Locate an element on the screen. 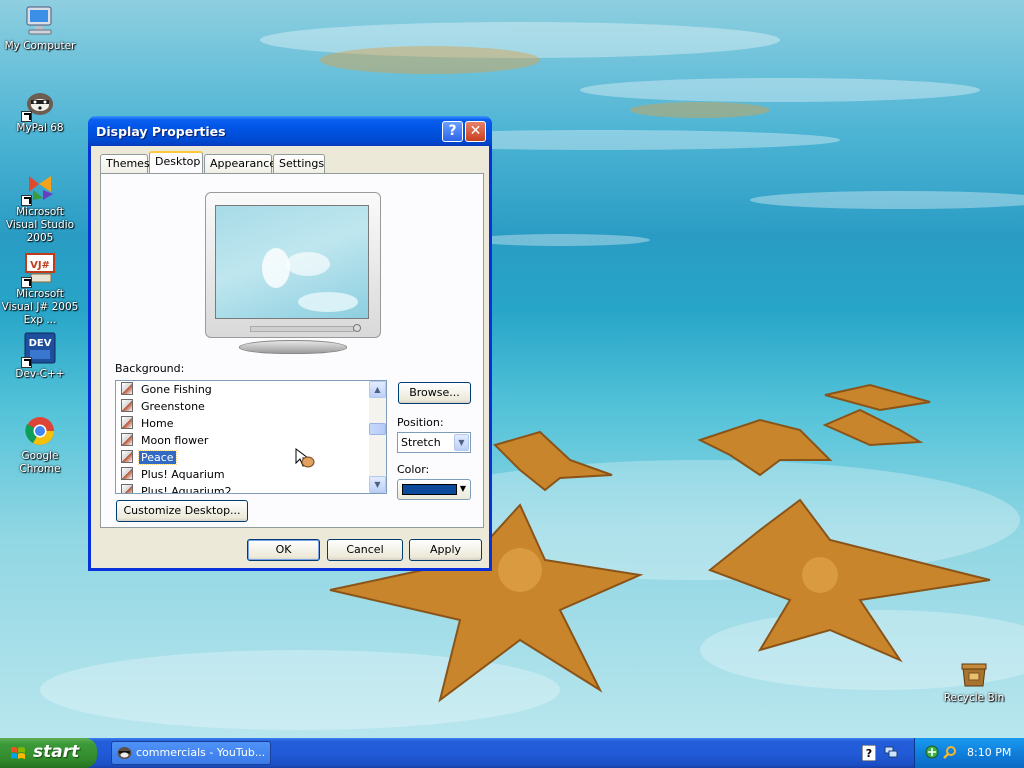 The width and height of the screenshot is (1024, 768). tab-themes: Themes is located at coordinates (125, 163).